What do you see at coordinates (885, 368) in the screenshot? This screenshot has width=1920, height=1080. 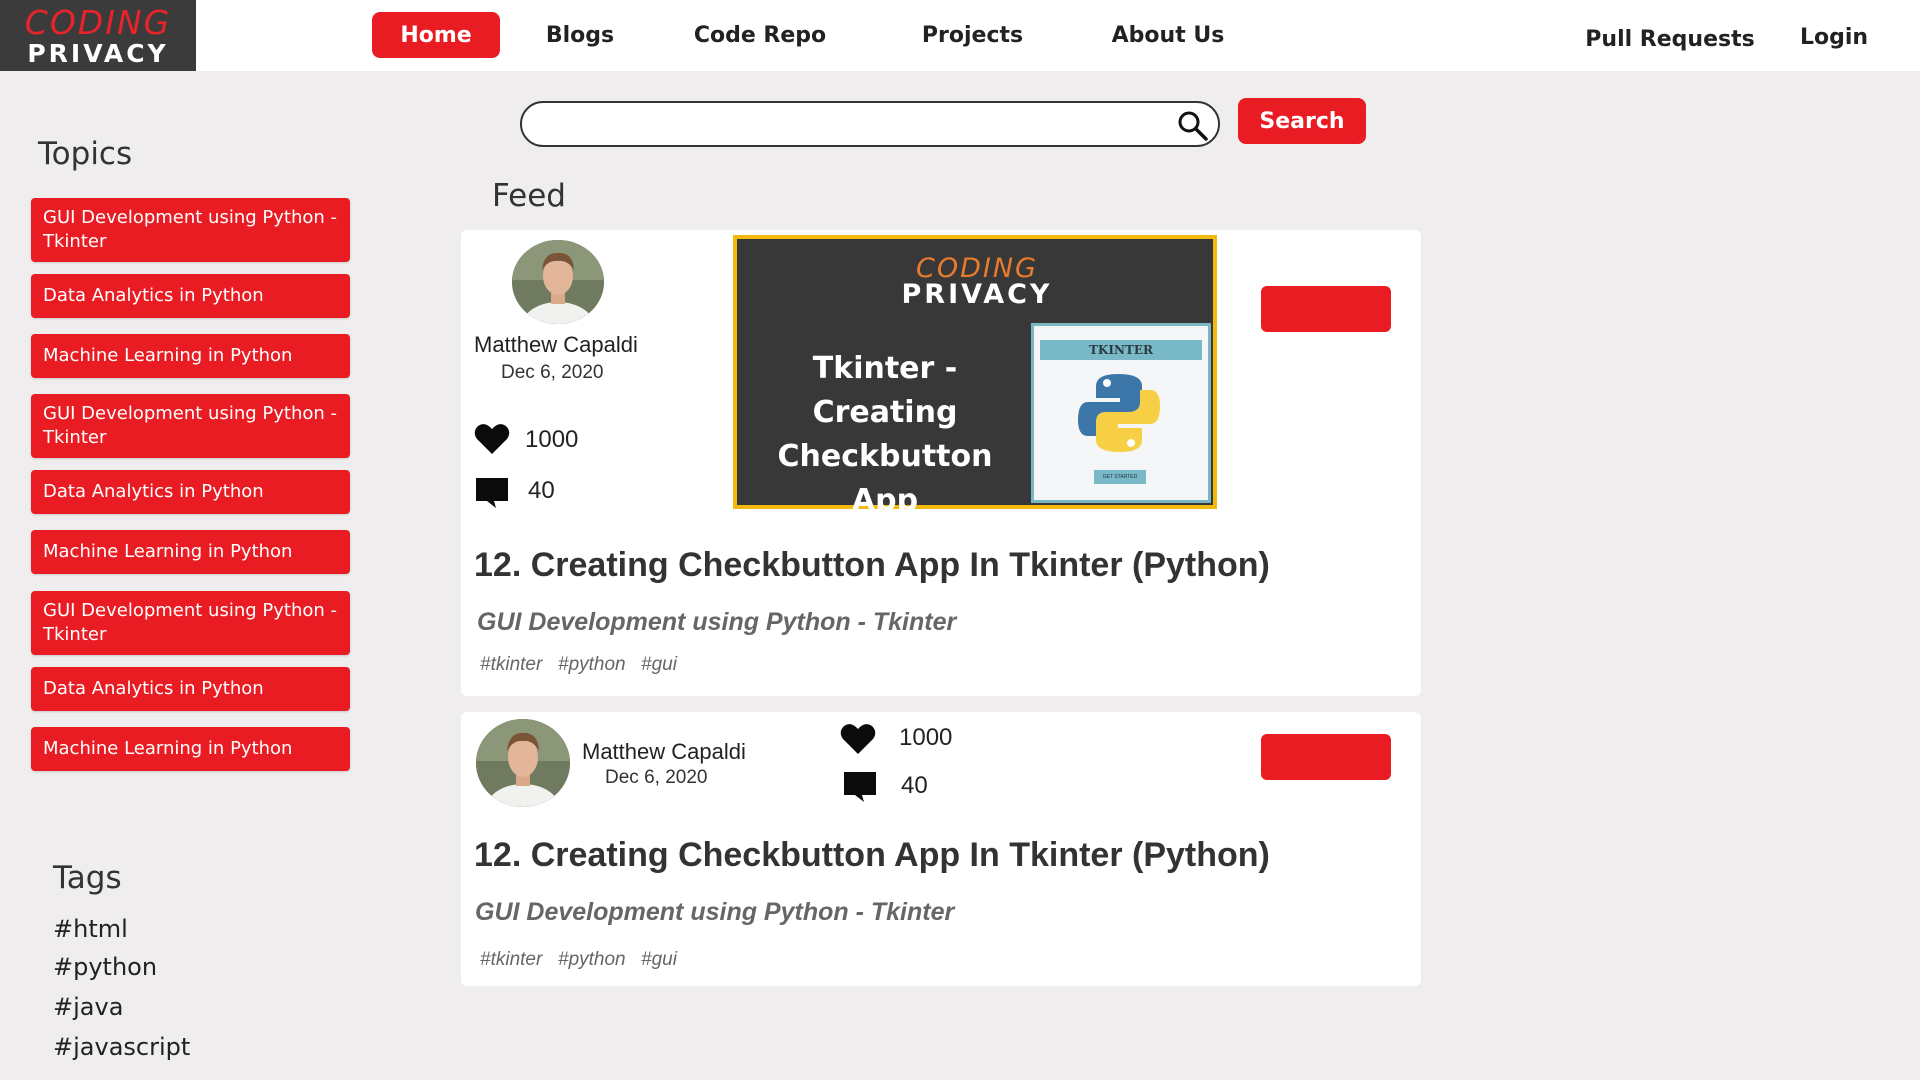 I see `thumbnail-heading-line: Tkinter -` at bounding box center [885, 368].